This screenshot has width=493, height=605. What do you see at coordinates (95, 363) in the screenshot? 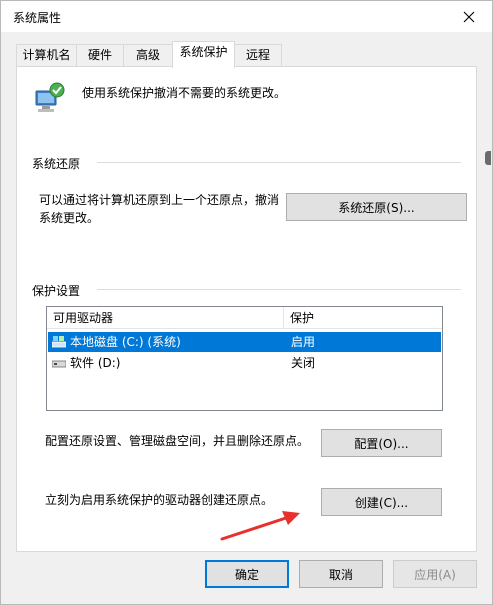
I see `drive-name: 软件 (D:)` at bounding box center [95, 363].